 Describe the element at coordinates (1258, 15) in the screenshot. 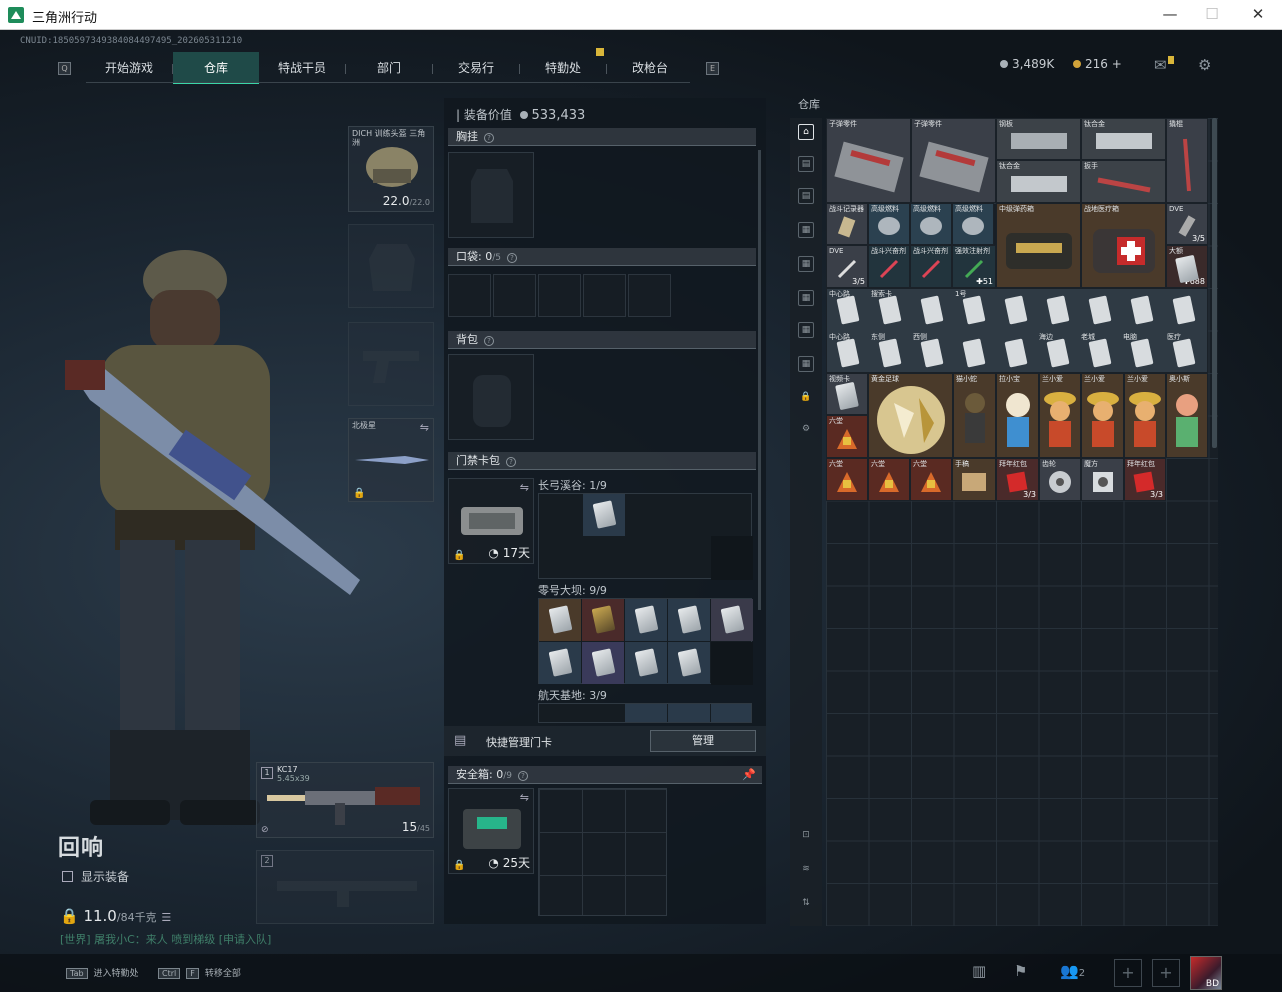

I see `close-button: ✕` at that location.